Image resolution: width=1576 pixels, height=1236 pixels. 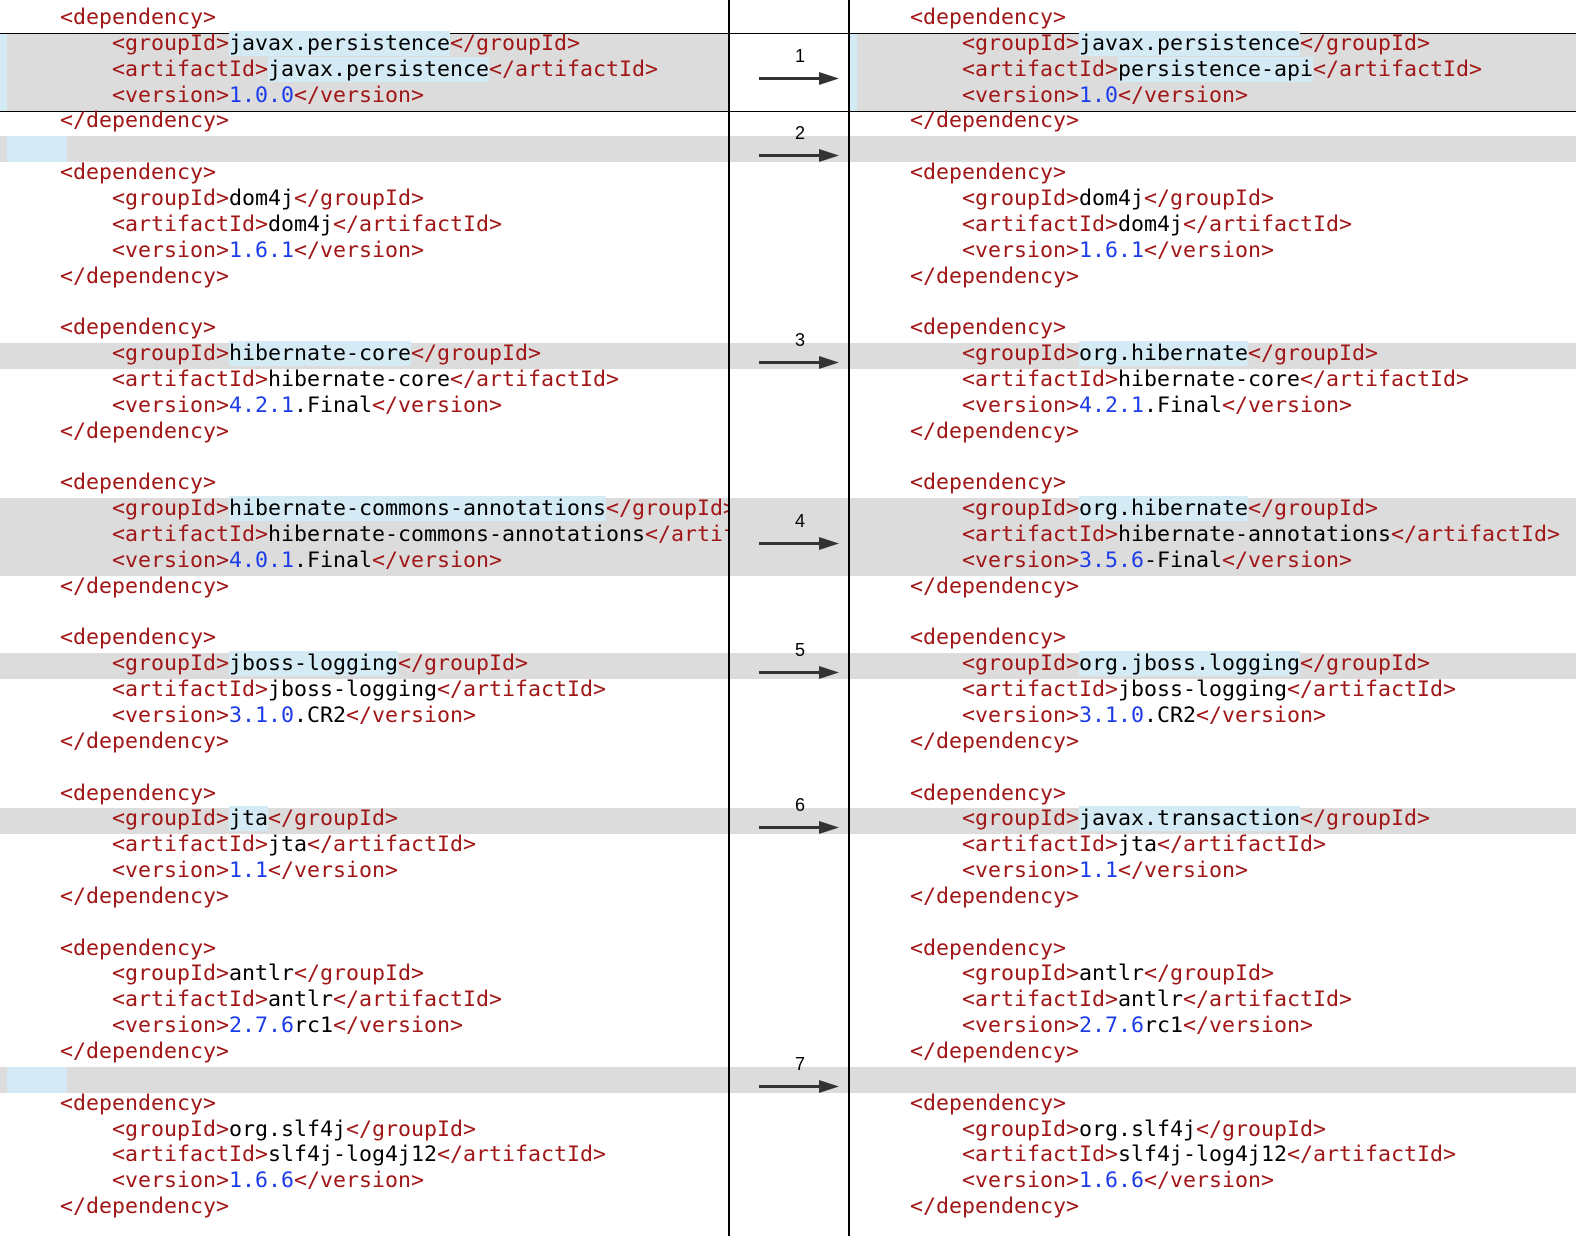 What do you see at coordinates (1105, 96) in the screenshot?
I see `right-code-line: <version>1.0</version>` at bounding box center [1105, 96].